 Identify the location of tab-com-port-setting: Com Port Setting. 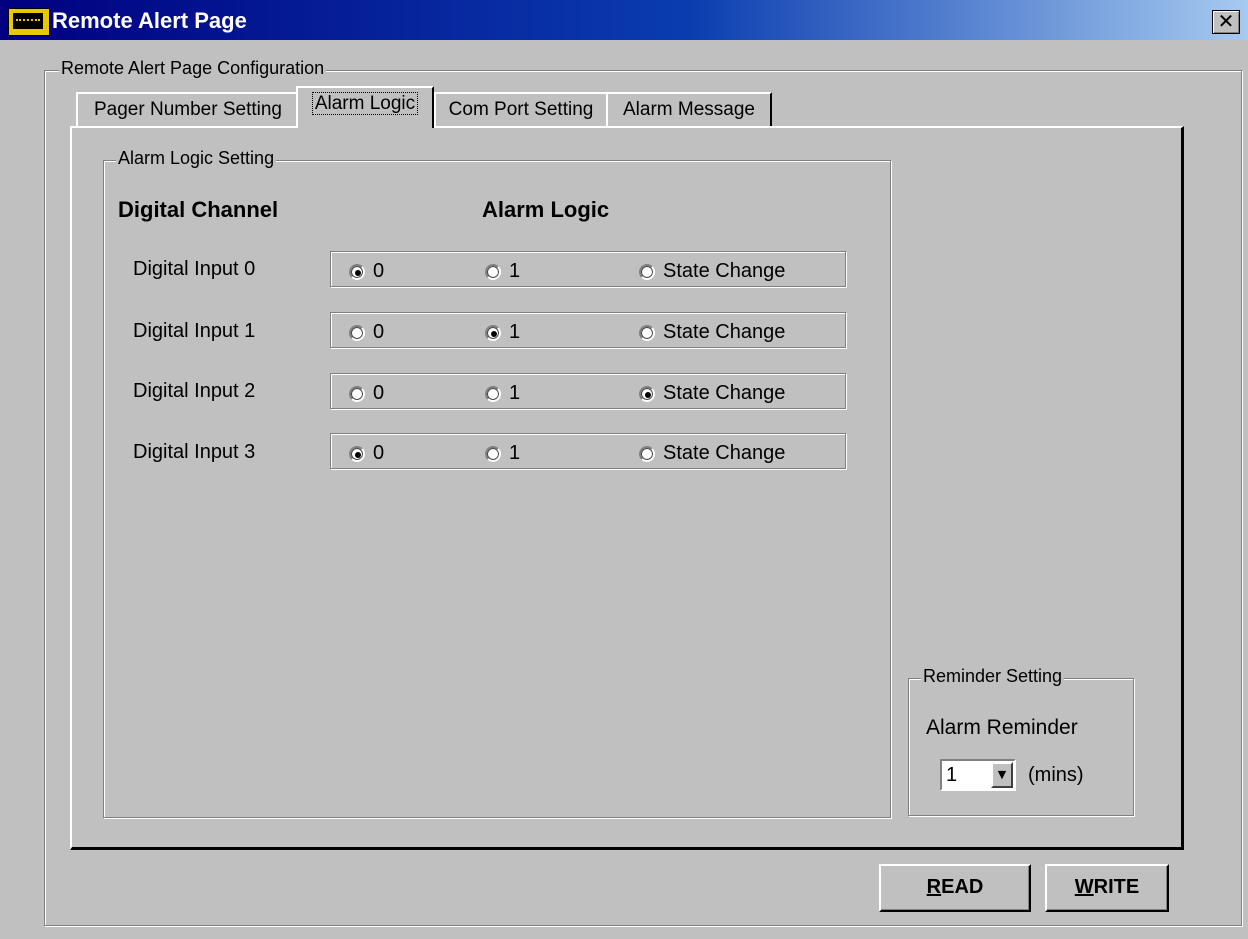
(521, 109).